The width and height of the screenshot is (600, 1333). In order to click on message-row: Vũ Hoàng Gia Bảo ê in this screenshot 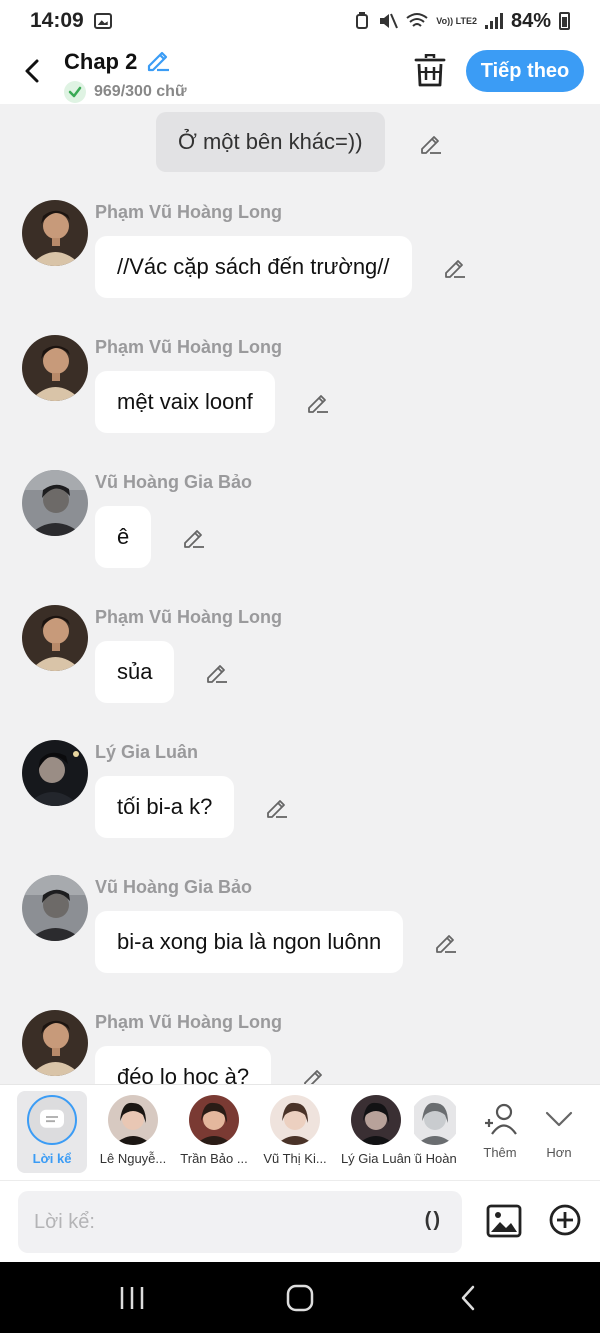, I will do `click(300, 535)`.